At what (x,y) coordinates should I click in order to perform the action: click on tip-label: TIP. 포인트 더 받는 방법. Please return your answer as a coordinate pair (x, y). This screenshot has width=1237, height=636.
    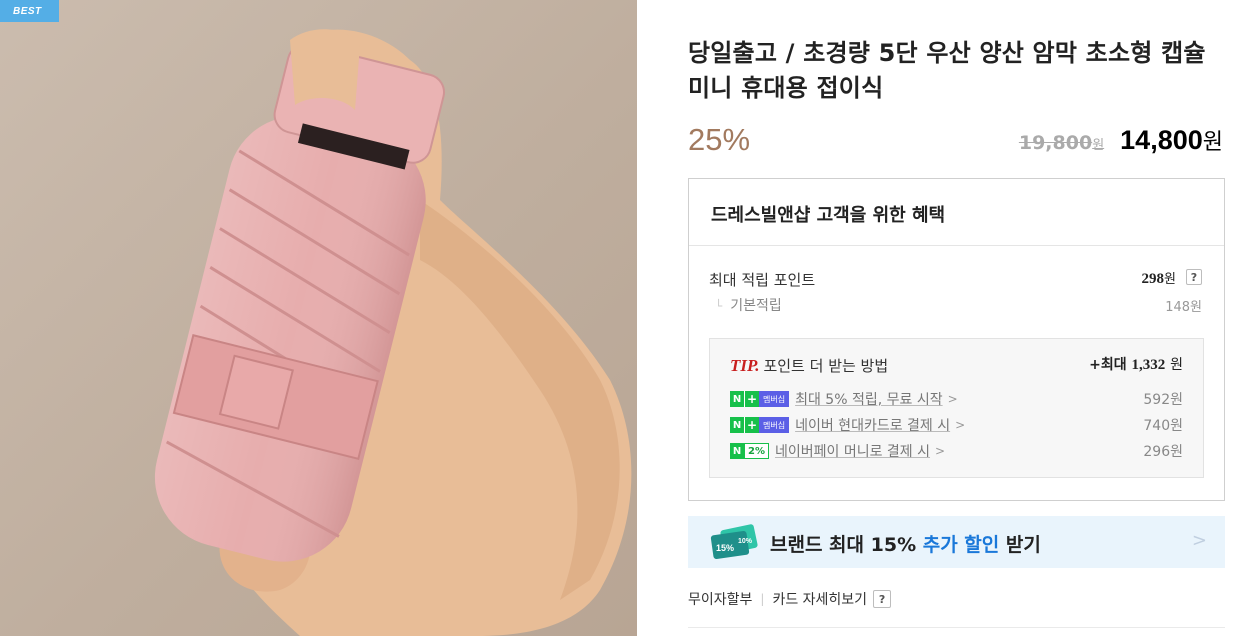
    Looking at the image, I should click on (809, 365).